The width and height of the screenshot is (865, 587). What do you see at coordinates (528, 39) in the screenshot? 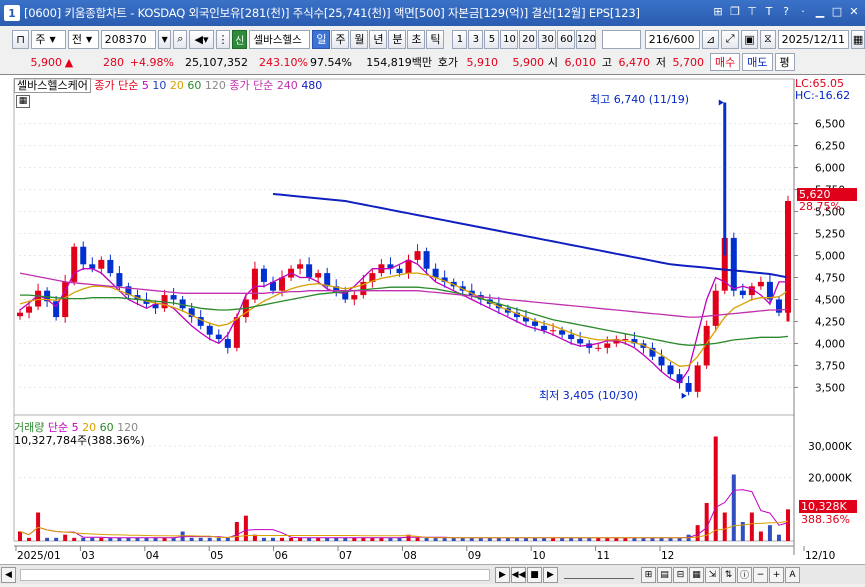
I see `interval-button-20: 20` at bounding box center [528, 39].